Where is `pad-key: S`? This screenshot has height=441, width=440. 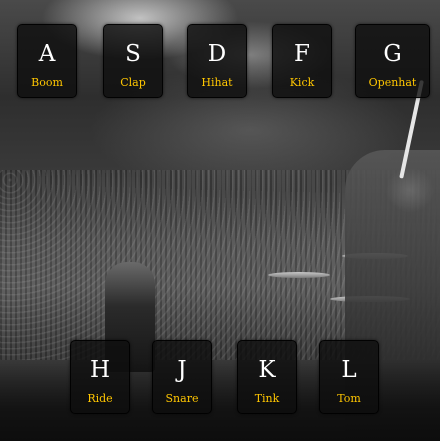
pad-key: S is located at coordinates (133, 54).